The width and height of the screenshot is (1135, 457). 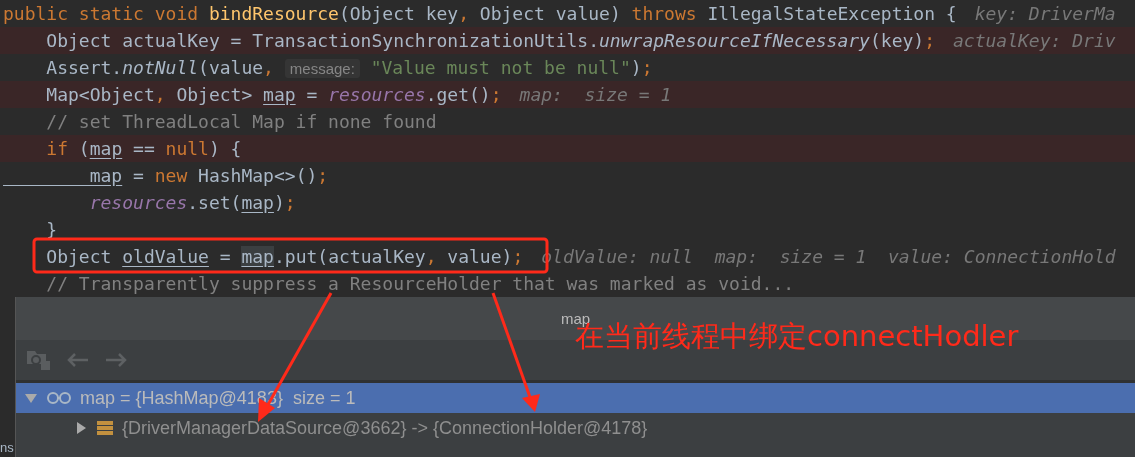 What do you see at coordinates (81, 428) in the screenshot?
I see `expand-arrow-icon` at bounding box center [81, 428].